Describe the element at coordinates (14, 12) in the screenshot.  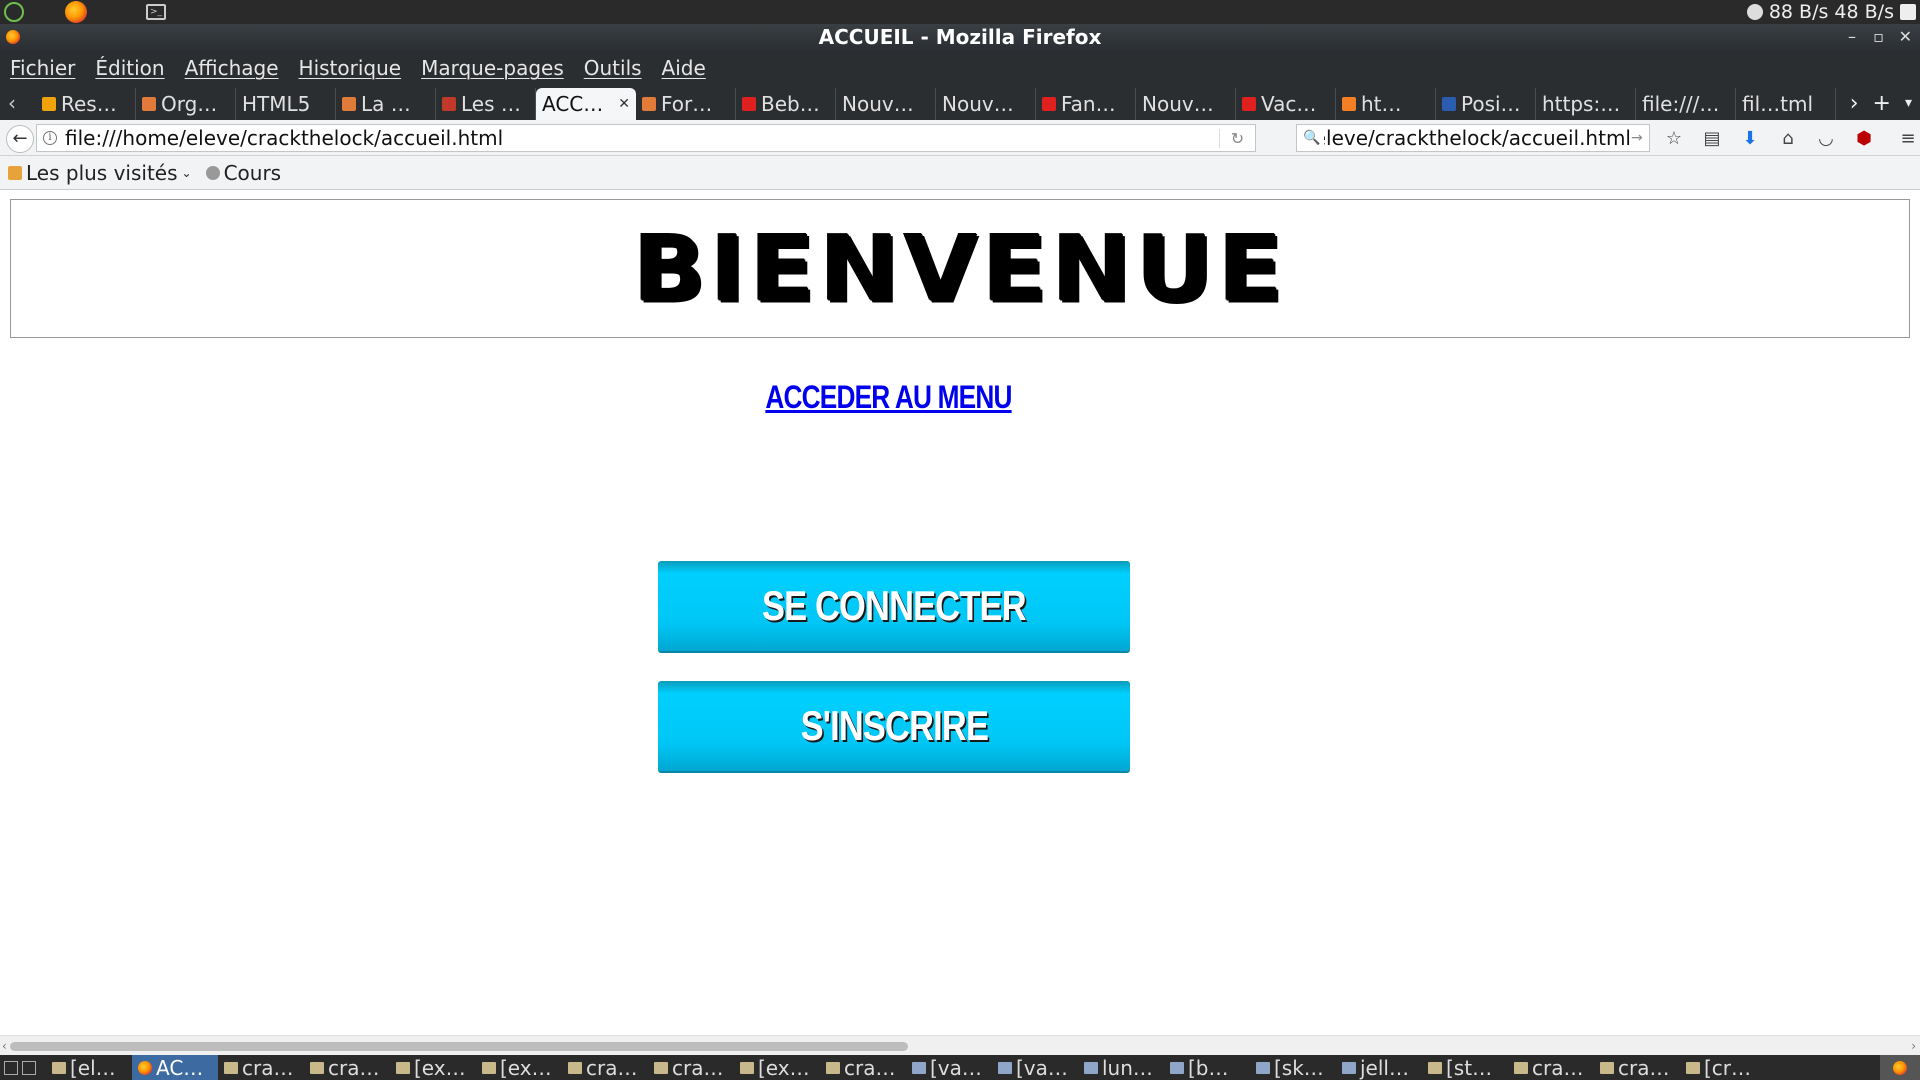
I see `app-menu-launcher` at that location.